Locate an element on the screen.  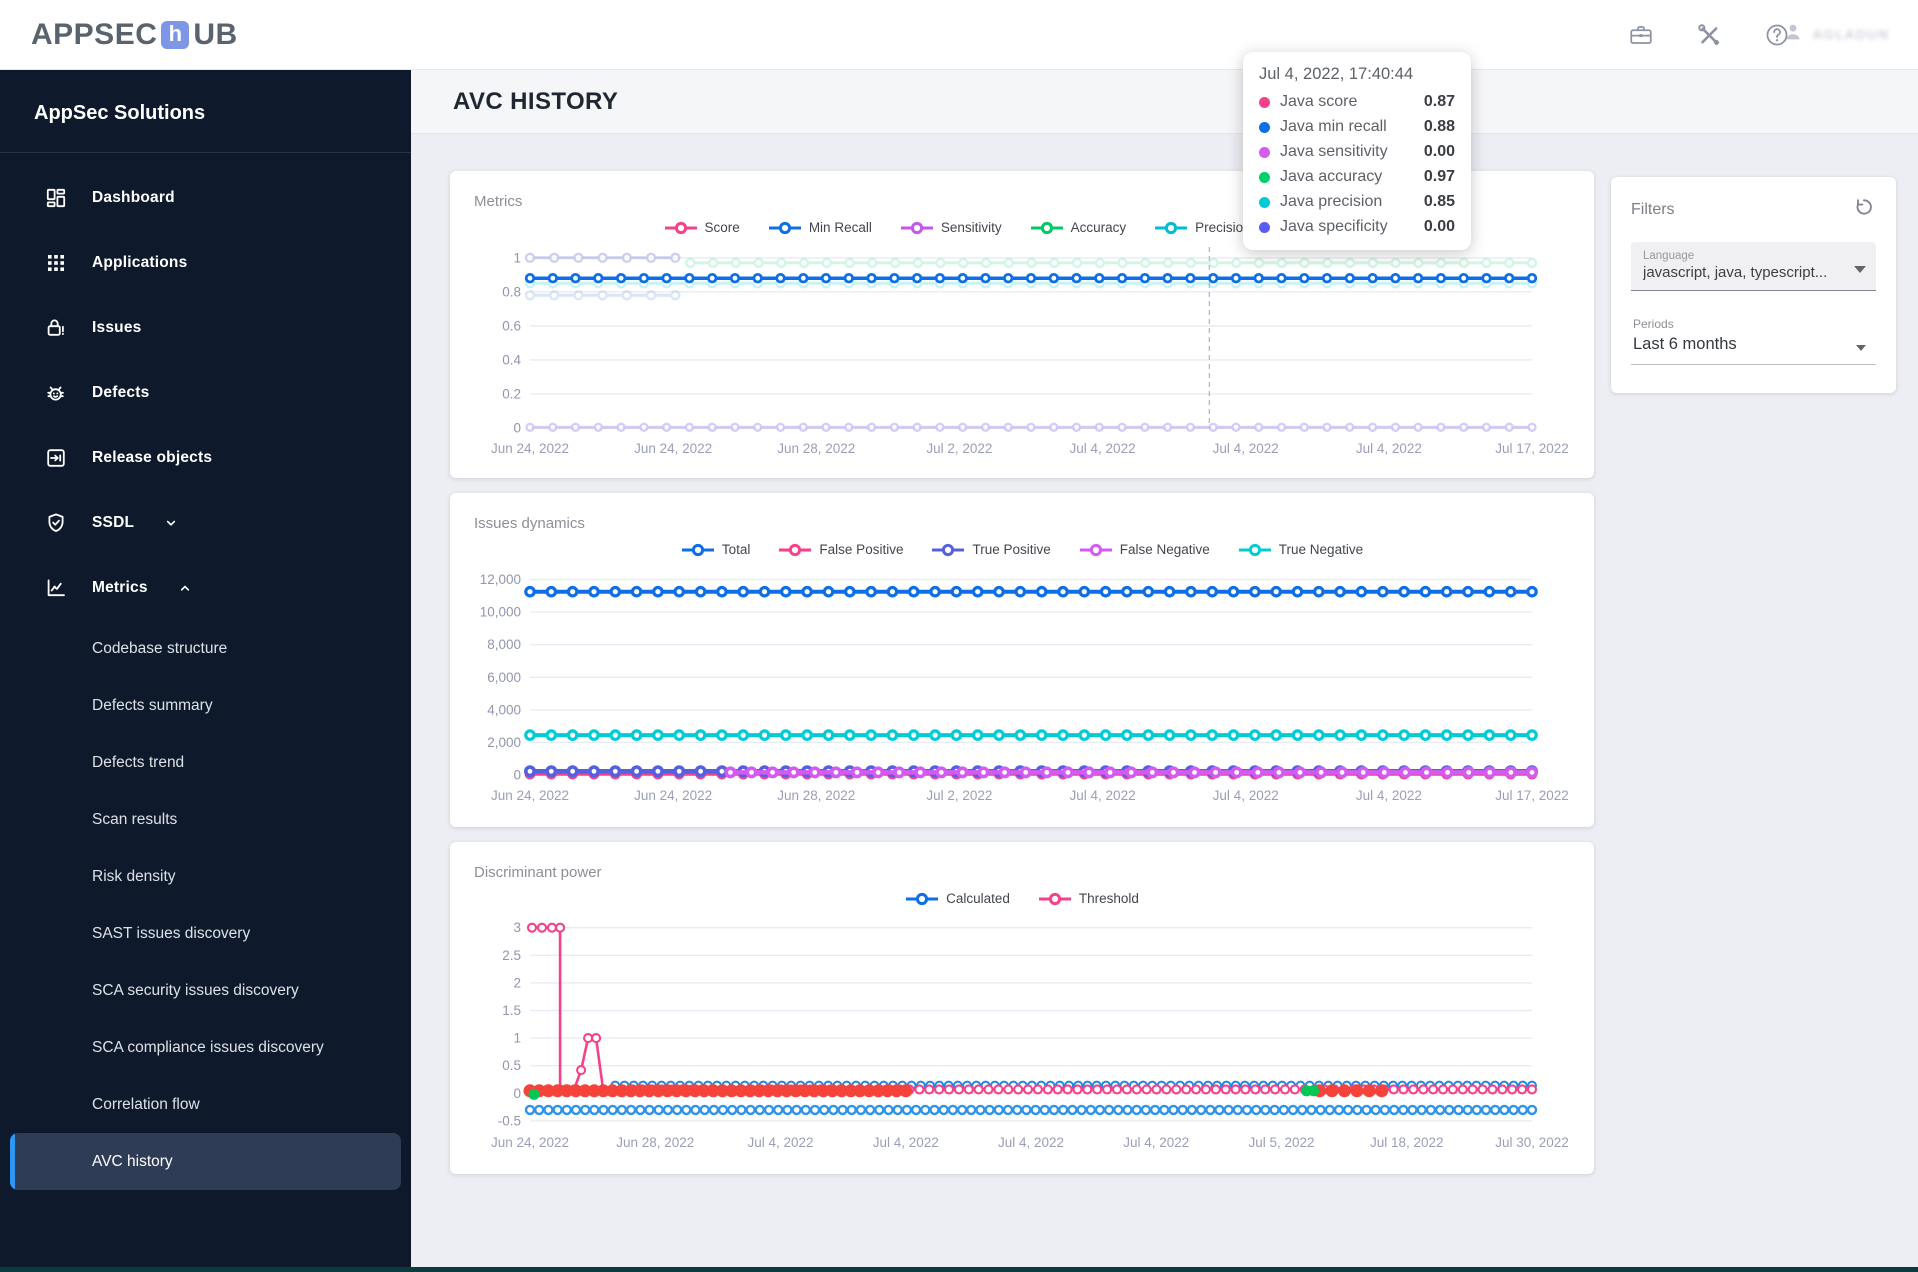
sidebar-item-defects-trend: Defects trend is located at coordinates (205, 762).